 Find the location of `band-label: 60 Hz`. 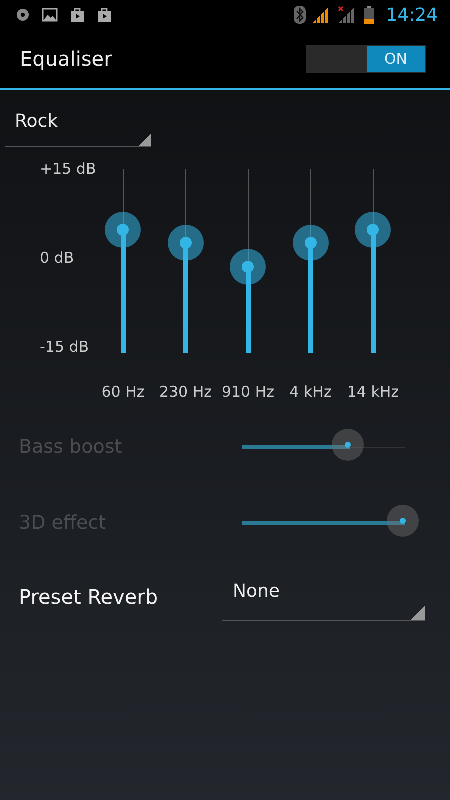

band-label: 60 Hz is located at coordinates (123, 392).